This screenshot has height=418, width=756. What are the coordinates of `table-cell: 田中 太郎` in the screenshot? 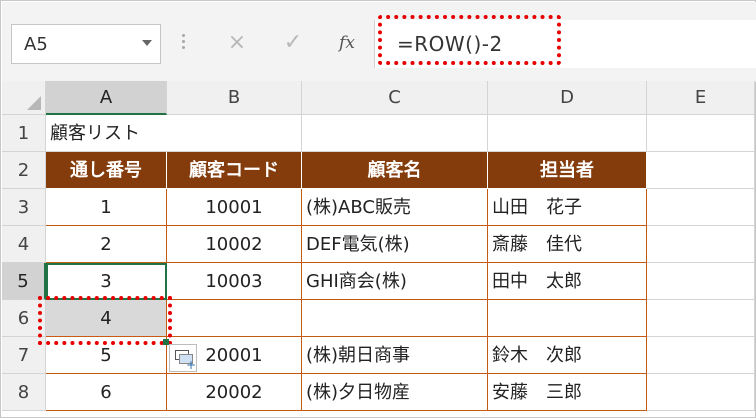 It's located at (567, 281).